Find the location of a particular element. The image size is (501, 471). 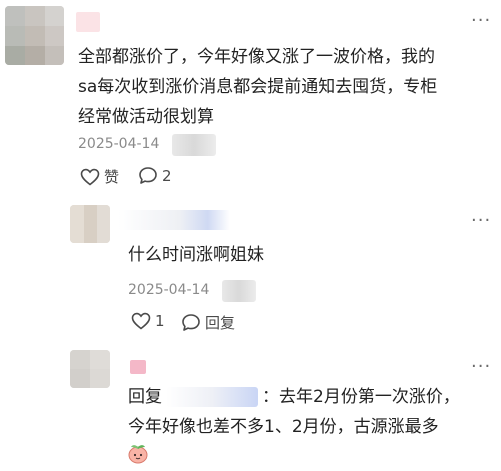

like-button: 赞 is located at coordinates (99, 176).